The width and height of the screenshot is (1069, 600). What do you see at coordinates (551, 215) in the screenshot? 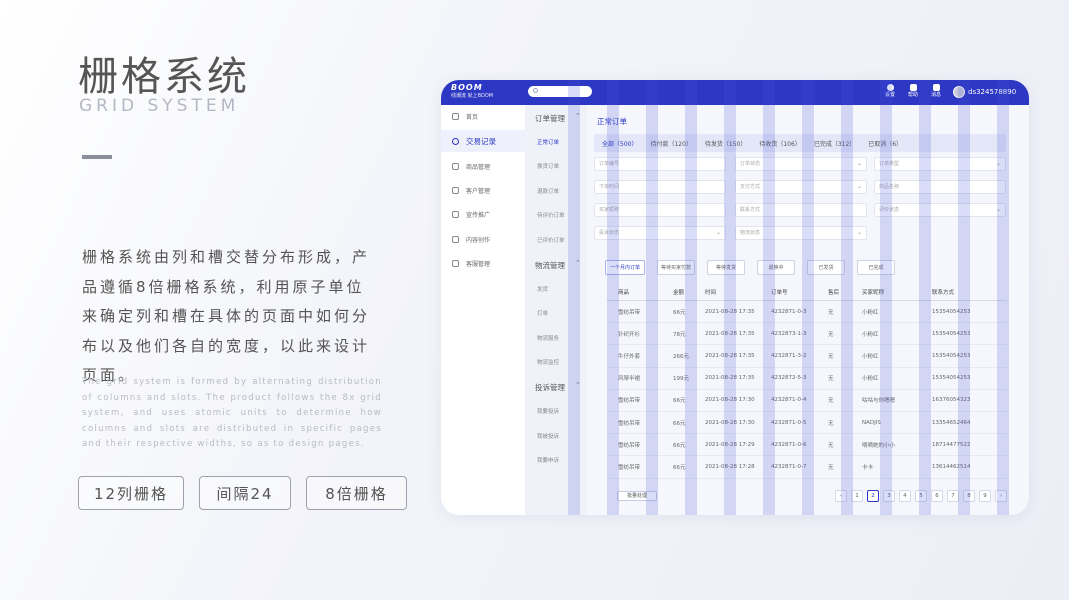
I see `submenu-item-pending-review: 待评价订单` at bounding box center [551, 215].